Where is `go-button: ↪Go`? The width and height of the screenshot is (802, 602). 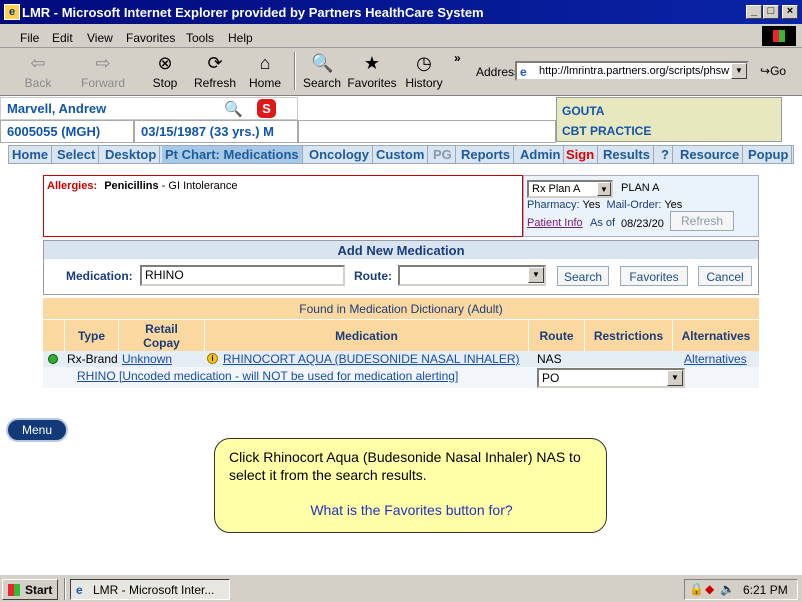 go-button: ↪Go is located at coordinates (773, 71).